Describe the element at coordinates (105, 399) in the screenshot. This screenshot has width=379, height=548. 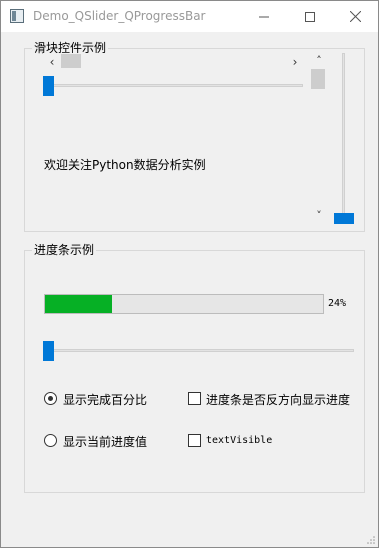
I see `show-percent-label: 显示完成百分比` at that location.